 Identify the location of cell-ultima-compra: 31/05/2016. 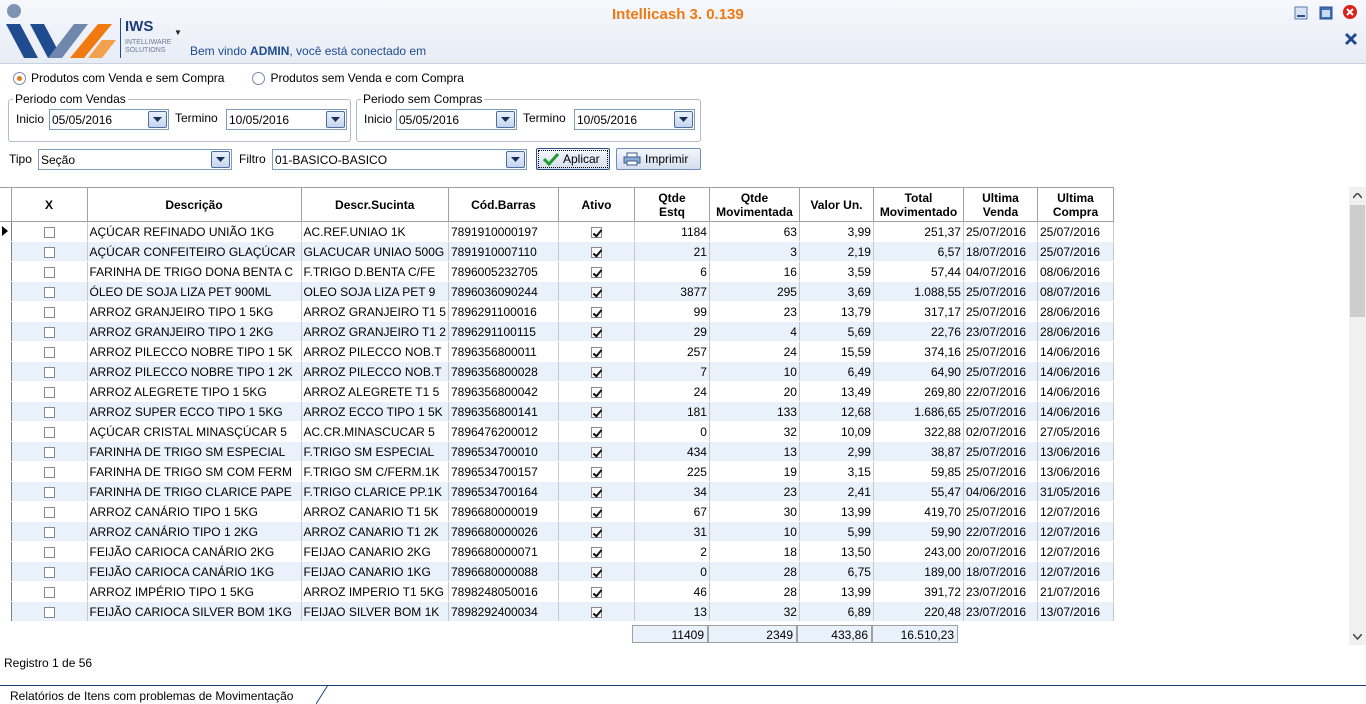
(1075, 491).